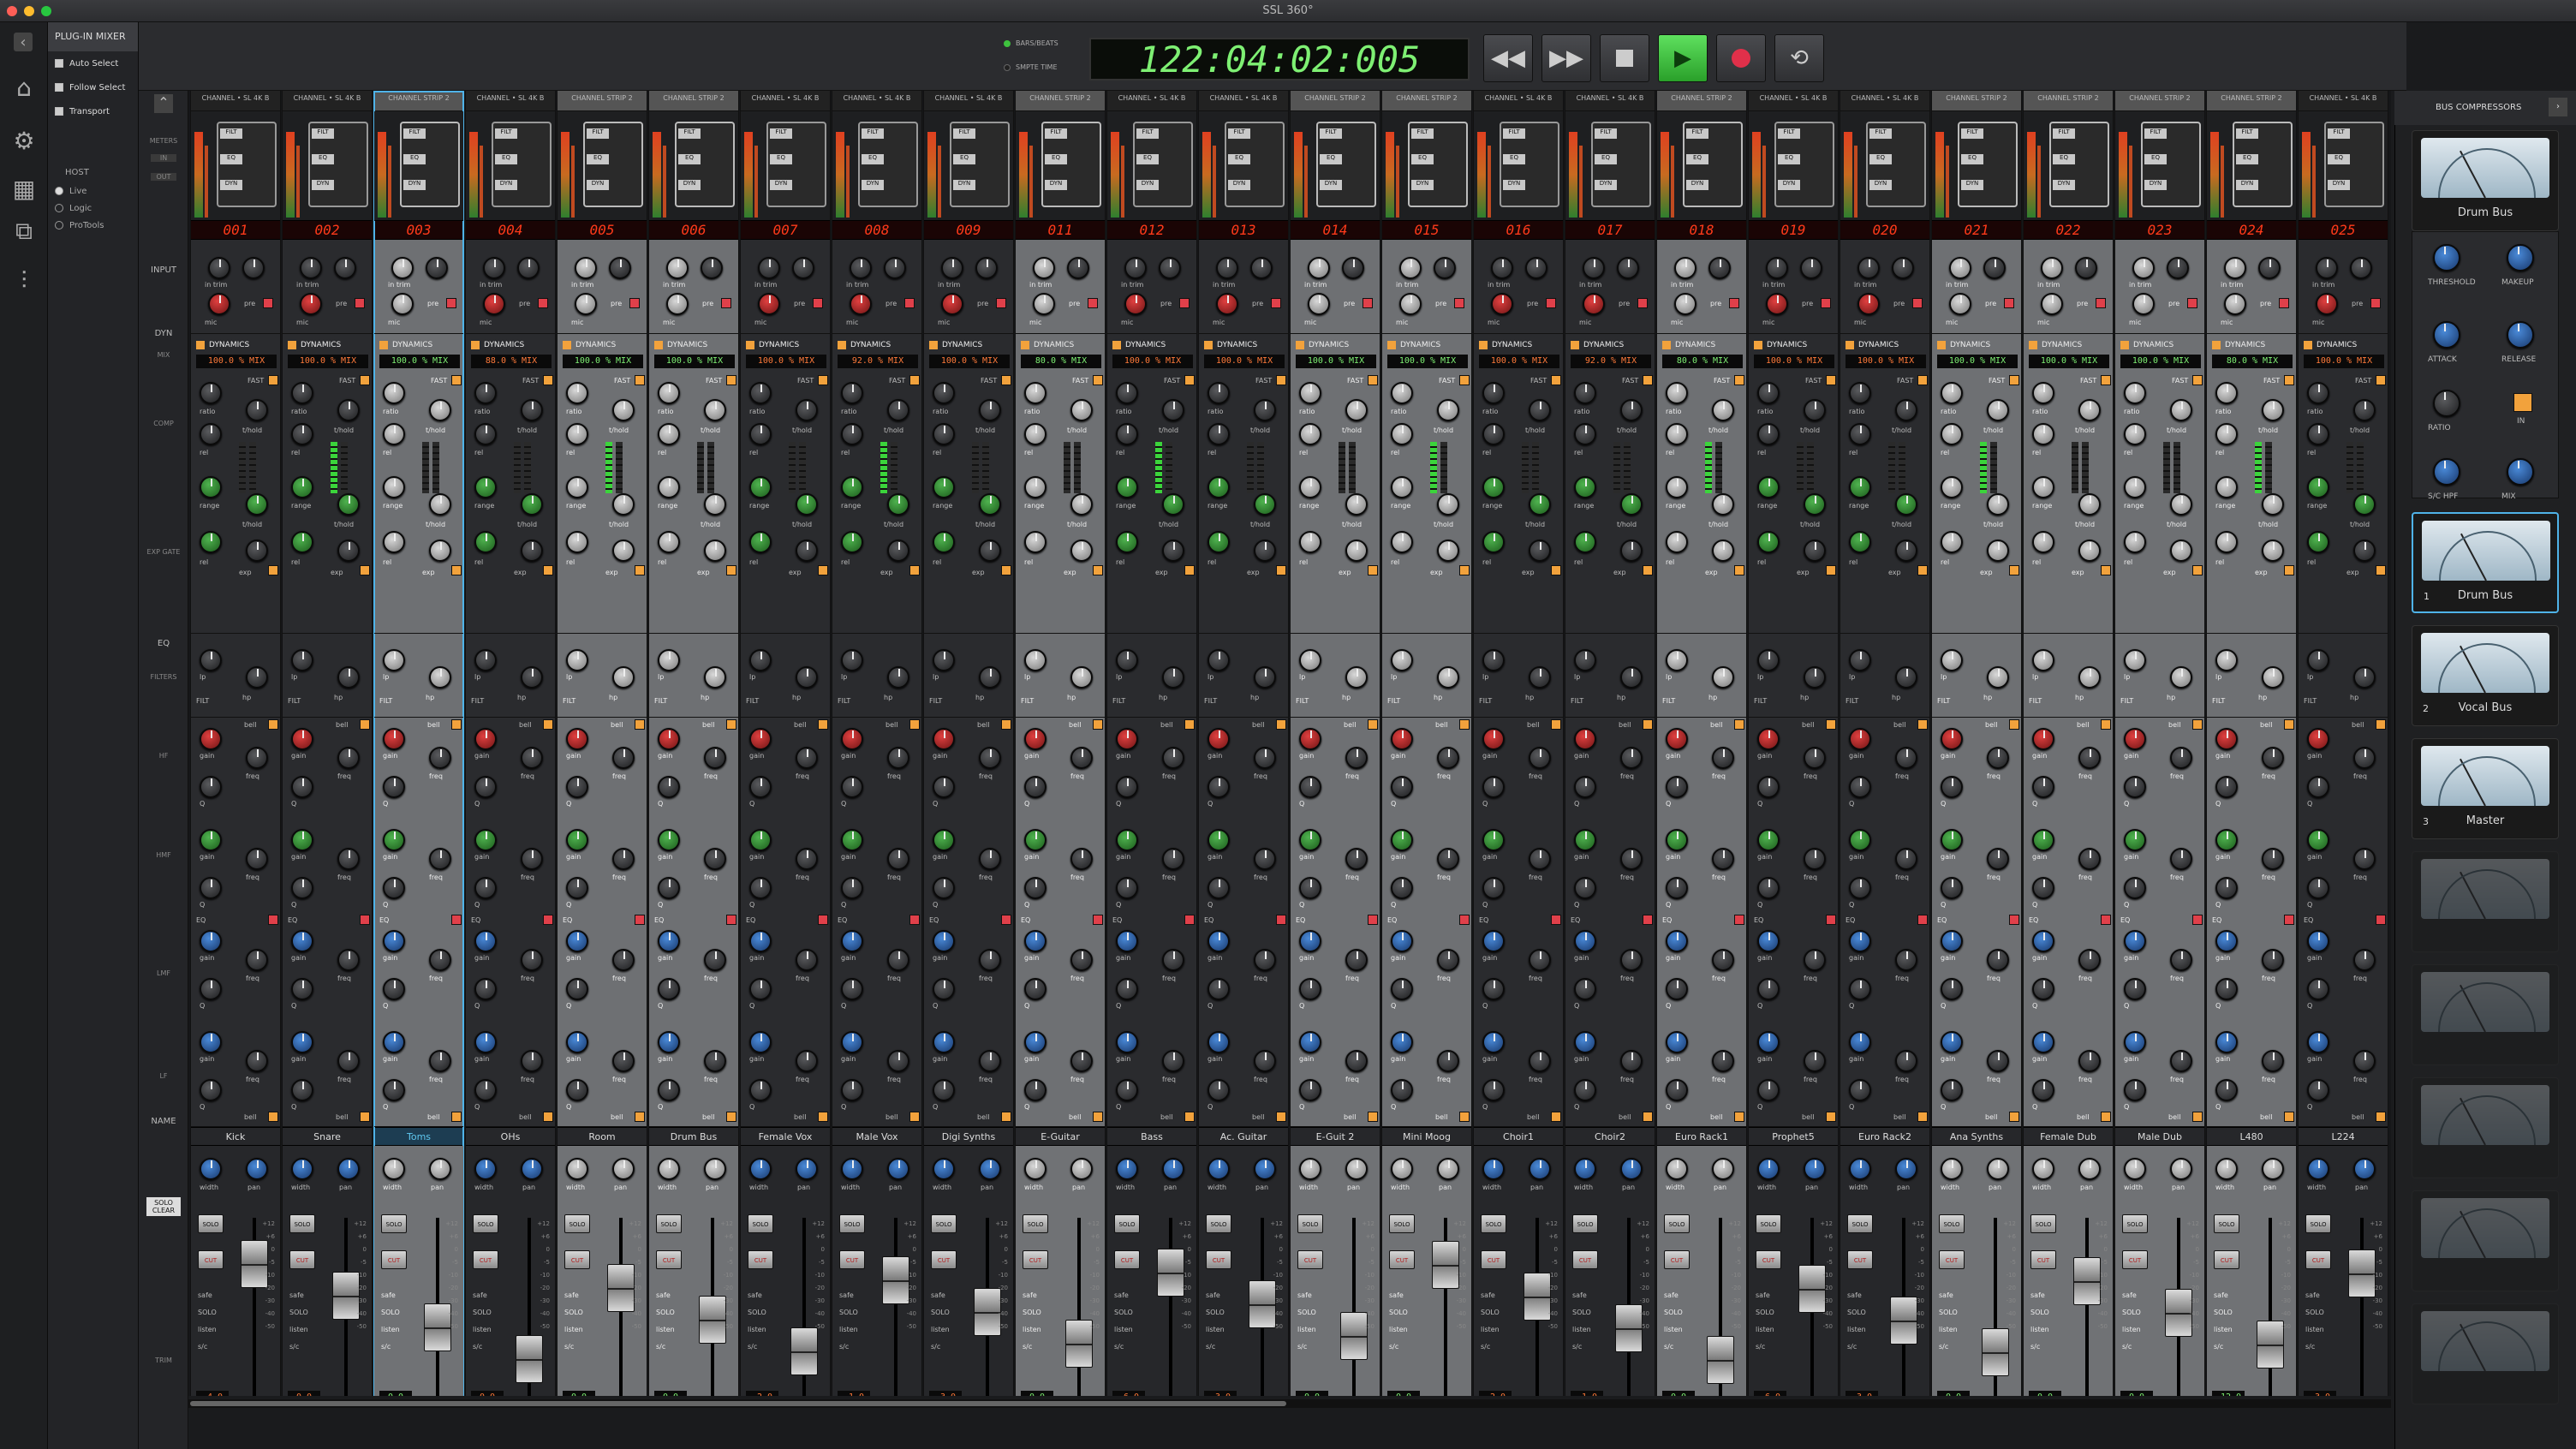  Describe the element at coordinates (2197, 920) in the screenshot. I see `eq-in-button` at that location.